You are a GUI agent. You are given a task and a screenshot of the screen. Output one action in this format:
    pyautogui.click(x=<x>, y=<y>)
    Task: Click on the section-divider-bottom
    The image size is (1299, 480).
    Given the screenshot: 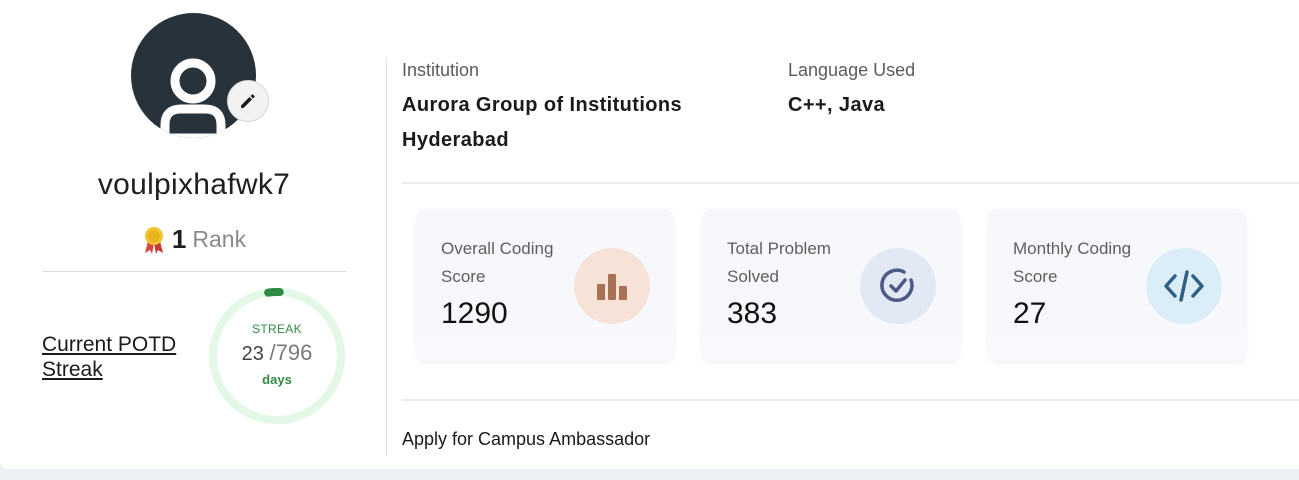 What is the action you would take?
    pyautogui.click(x=850, y=400)
    